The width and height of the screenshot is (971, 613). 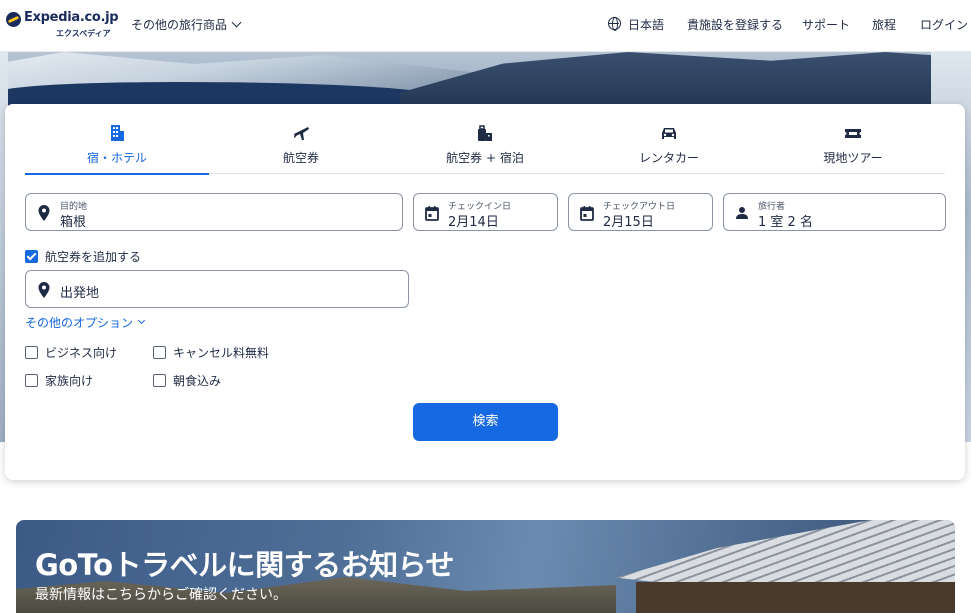 I want to click on origin-placeholder: 出発地, so click(x=80, y=293).